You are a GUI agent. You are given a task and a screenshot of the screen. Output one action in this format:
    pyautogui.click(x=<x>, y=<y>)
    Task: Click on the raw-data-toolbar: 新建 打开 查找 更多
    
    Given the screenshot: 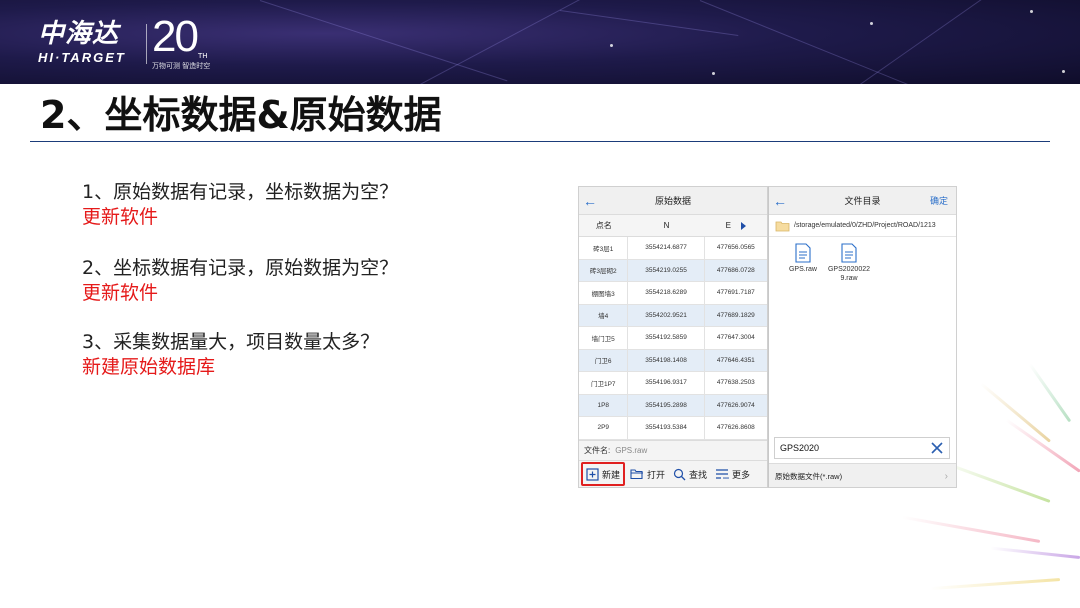 What is the action you would take?
    pyautogui.click(x=673, y=473)
    